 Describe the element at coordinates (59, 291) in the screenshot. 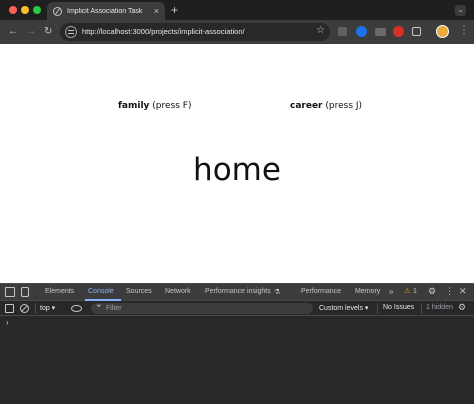

I see `tab-elements: Elements` at that location.